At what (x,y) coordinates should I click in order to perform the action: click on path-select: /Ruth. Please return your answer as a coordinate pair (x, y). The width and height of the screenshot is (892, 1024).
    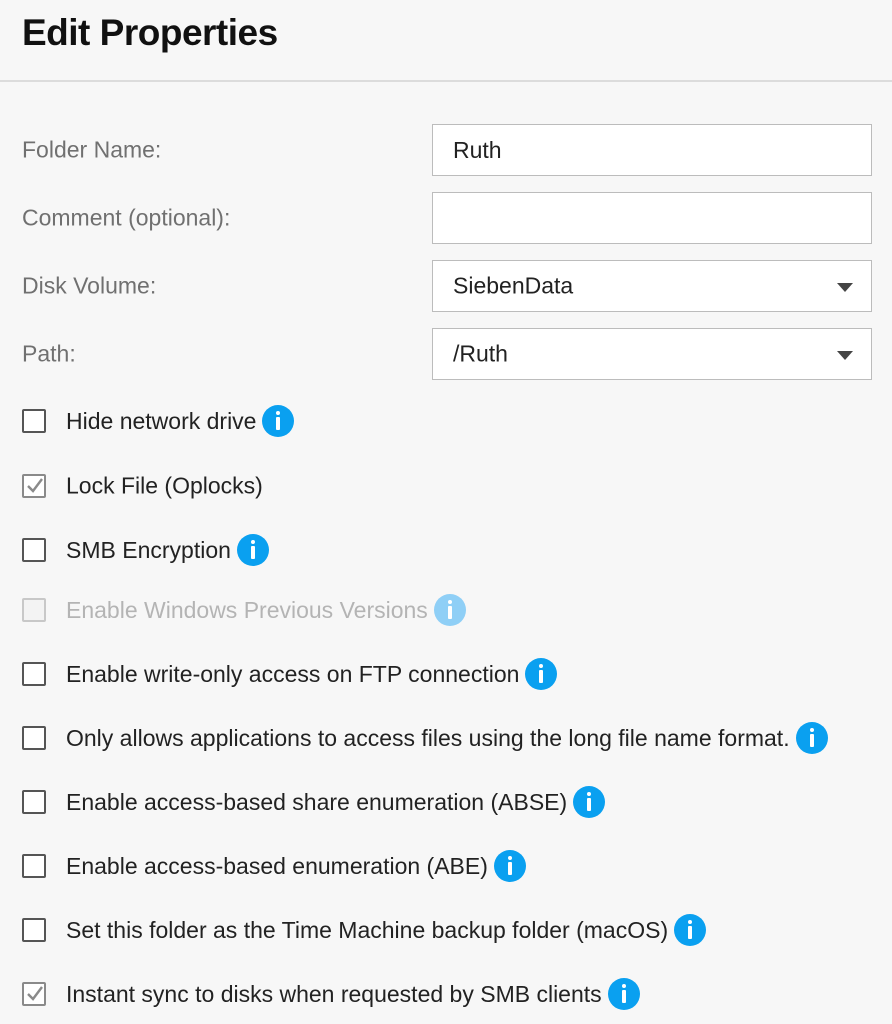
    Looking at the image, I should click on (652, 354).